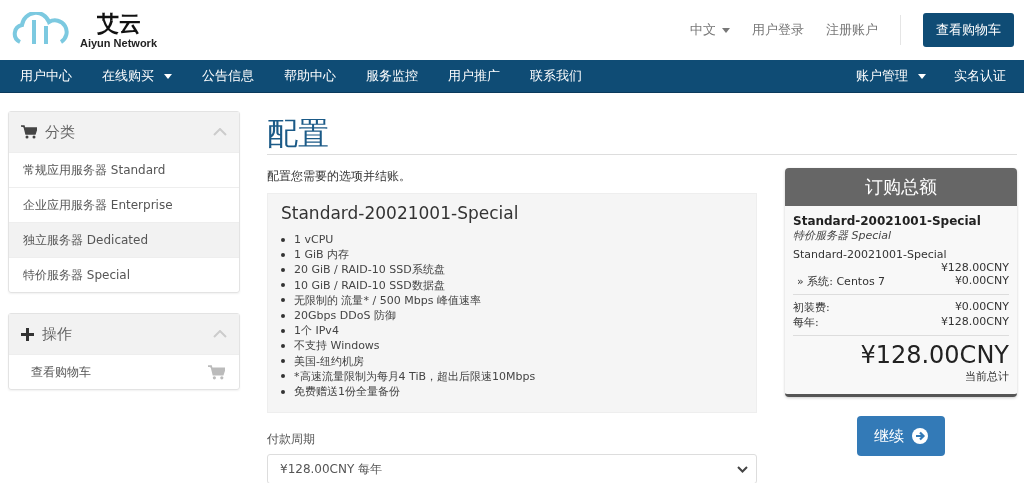  Describe the element at coordinates (811, 307) in the screenshot. I see `fee-label: 初装费:` at that location.